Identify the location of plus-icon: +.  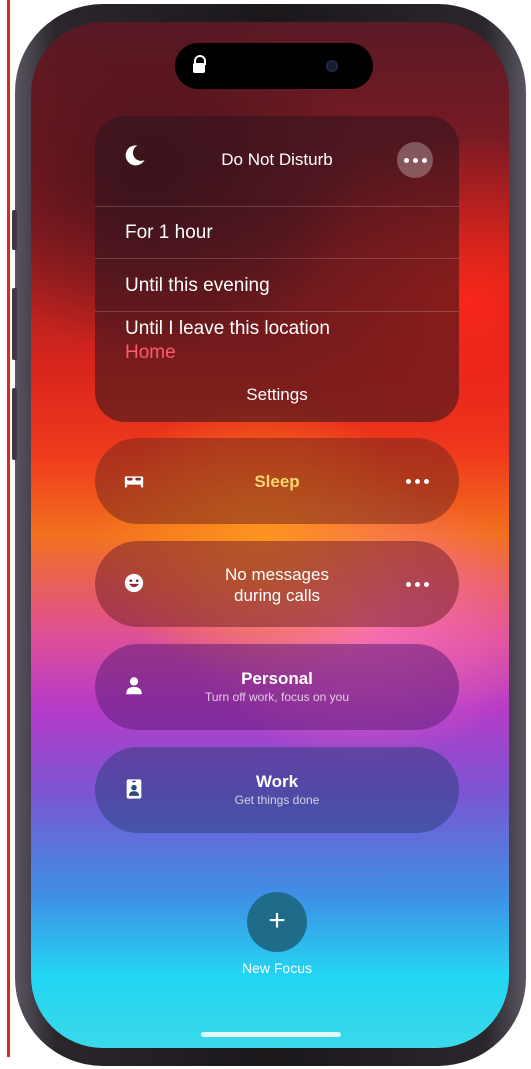
(277, 920).